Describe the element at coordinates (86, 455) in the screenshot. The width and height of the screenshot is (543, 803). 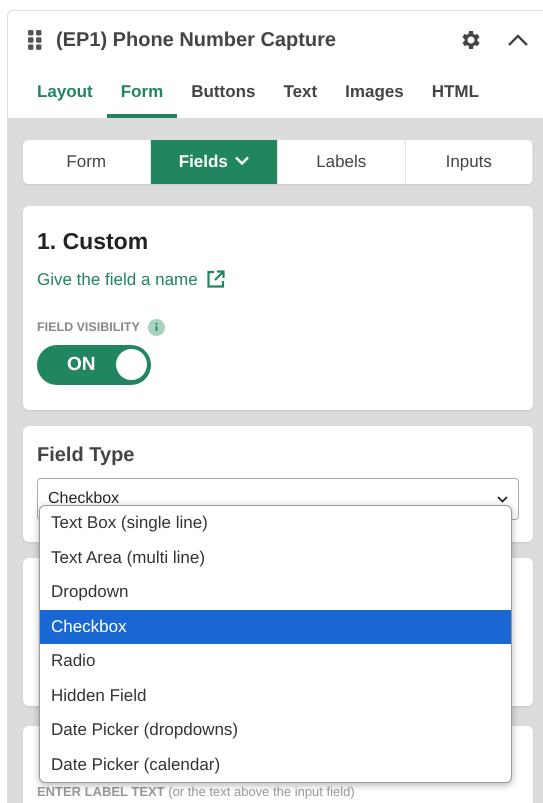
I see `field-type-heading: Field Type` at that location.